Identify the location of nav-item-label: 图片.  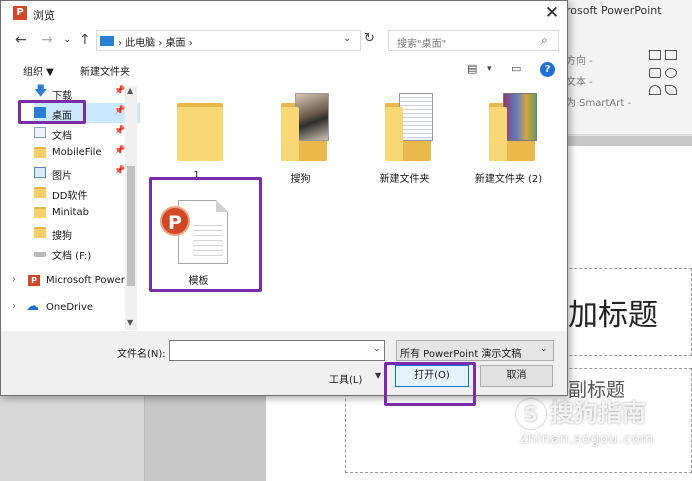
(62, 176).